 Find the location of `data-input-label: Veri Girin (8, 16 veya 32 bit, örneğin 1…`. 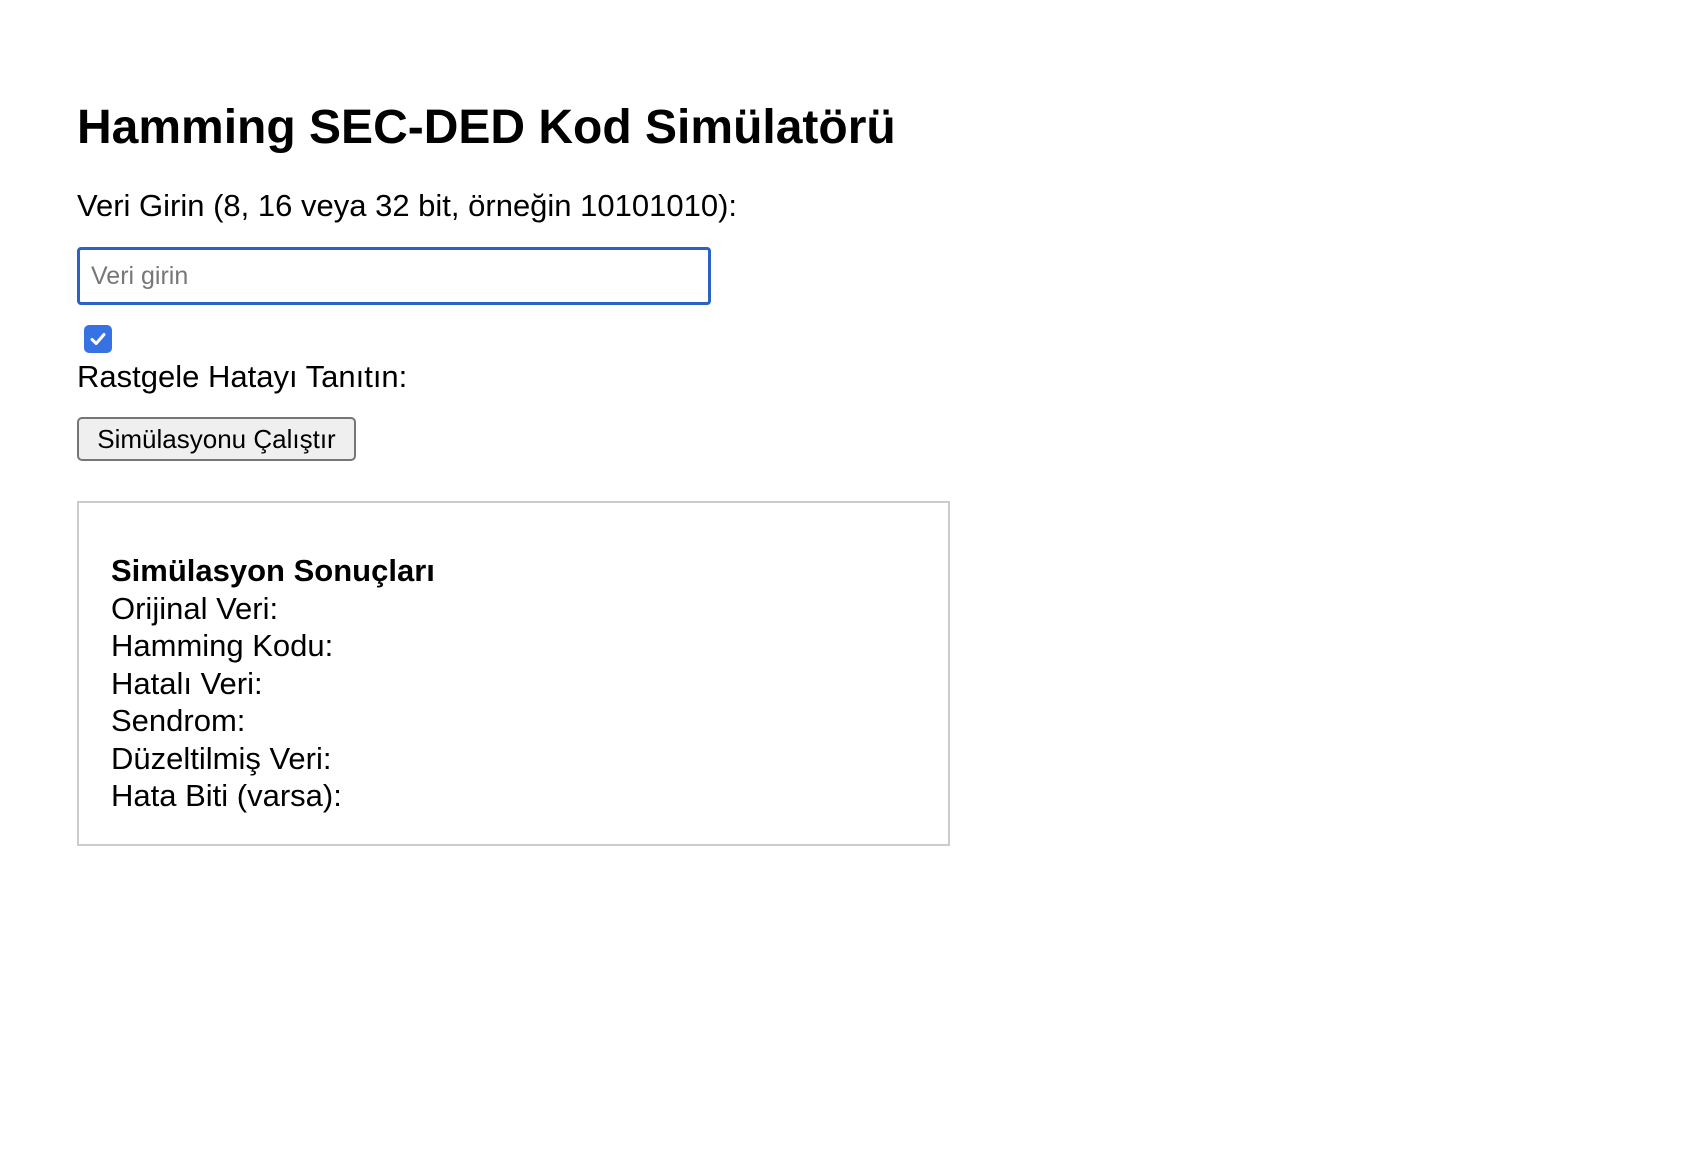

data-input-label: Veri Girin (8, 16 veya 32 bit, örneğin 1… is located at coordinates (407, 205).